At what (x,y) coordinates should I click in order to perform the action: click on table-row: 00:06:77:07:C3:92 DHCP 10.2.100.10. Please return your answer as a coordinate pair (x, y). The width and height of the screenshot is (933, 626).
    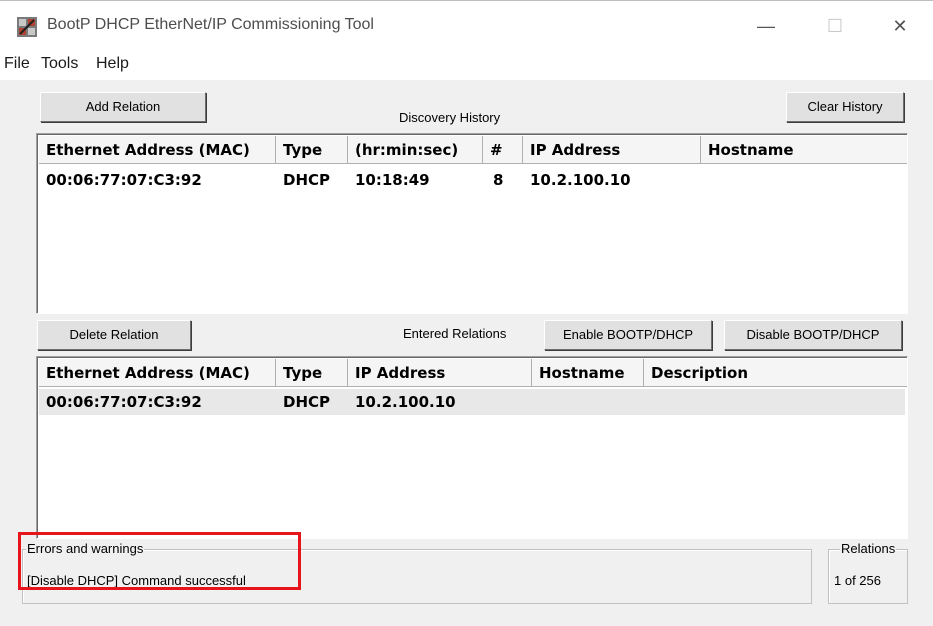
    Looking at the image, I should click on (472, 402).